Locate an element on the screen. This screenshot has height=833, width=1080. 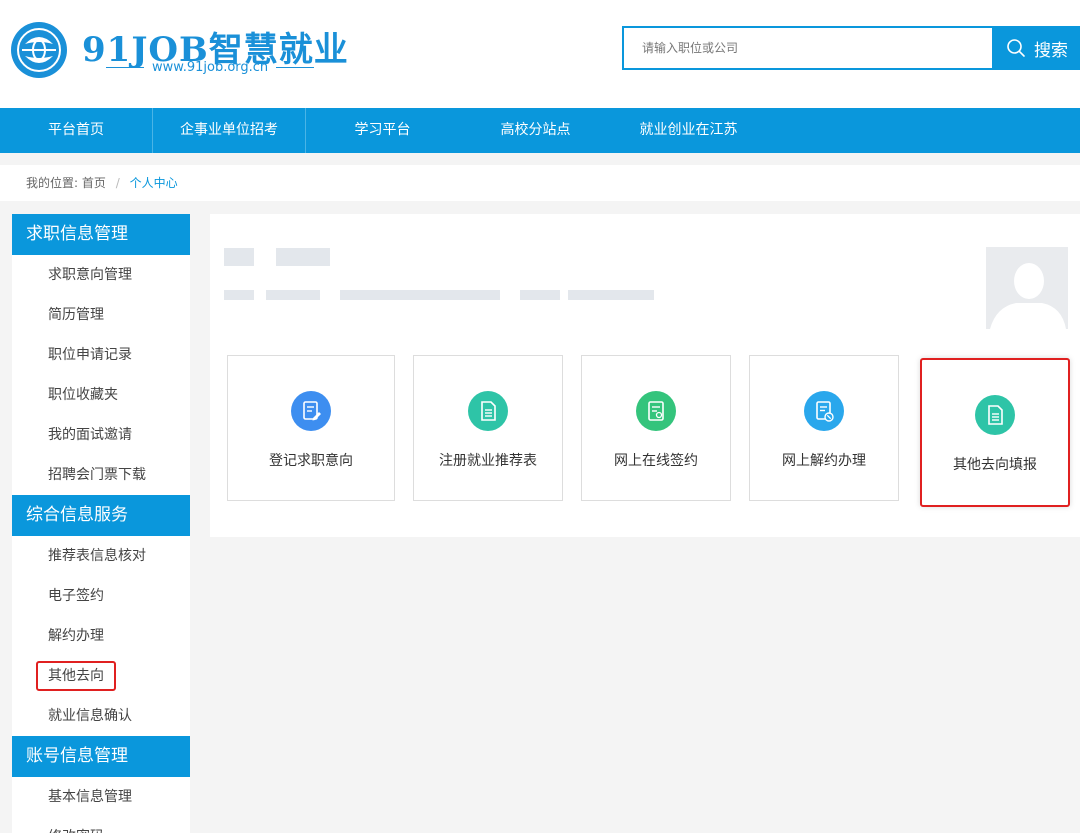
card-register-intention: 登记求职意向 is located at coordinates (311, 428).